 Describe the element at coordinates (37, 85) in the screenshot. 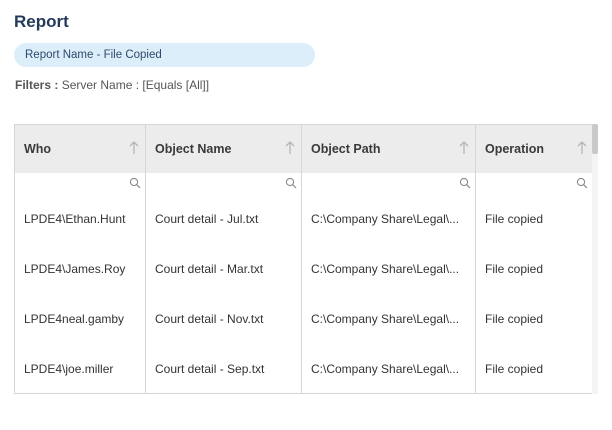

I see `filters-label: Filters :` at that location.